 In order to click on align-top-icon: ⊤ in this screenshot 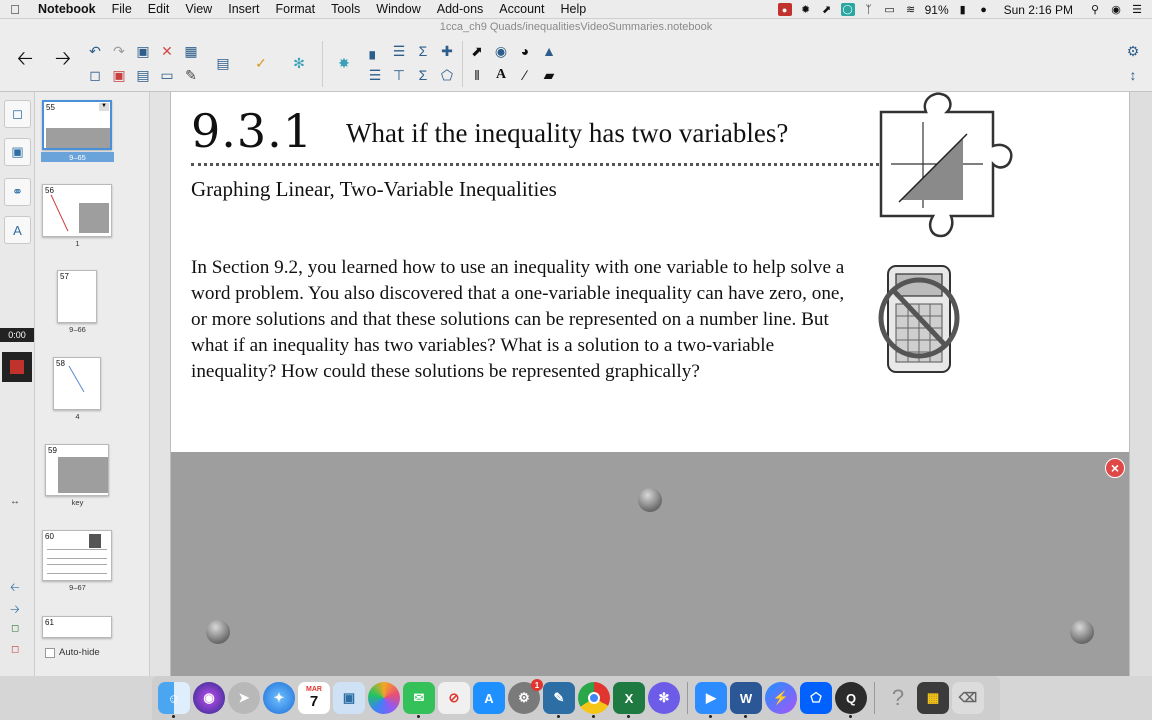, I will do `click(399, 75)`.